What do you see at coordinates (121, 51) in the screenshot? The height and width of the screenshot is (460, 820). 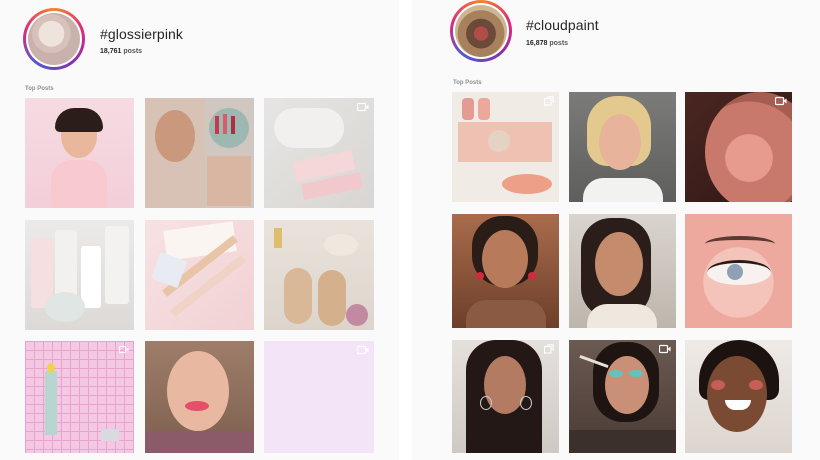 I see `post-count: 18,761 posts` at bounding box center [121, 51].